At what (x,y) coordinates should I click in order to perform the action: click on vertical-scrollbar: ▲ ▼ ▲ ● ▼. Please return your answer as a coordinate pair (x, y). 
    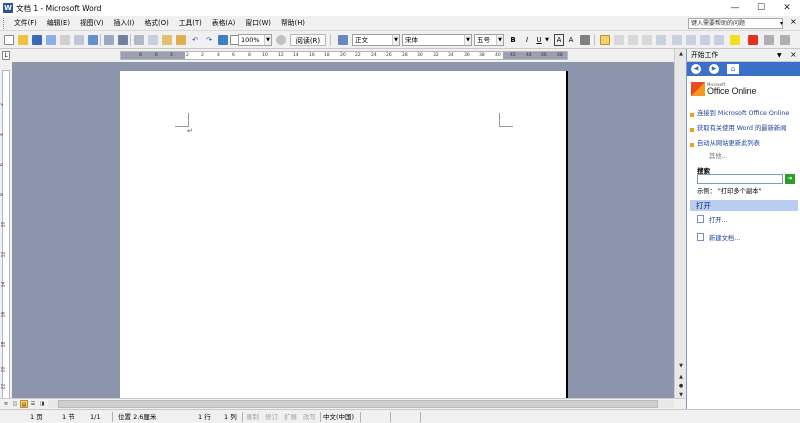
    Looking at the image, I should click on (680, 223).